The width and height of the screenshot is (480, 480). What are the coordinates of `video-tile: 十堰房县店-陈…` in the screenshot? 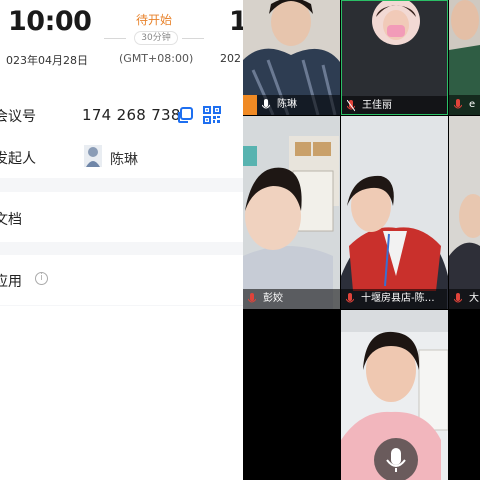 It's located at (394, 212).